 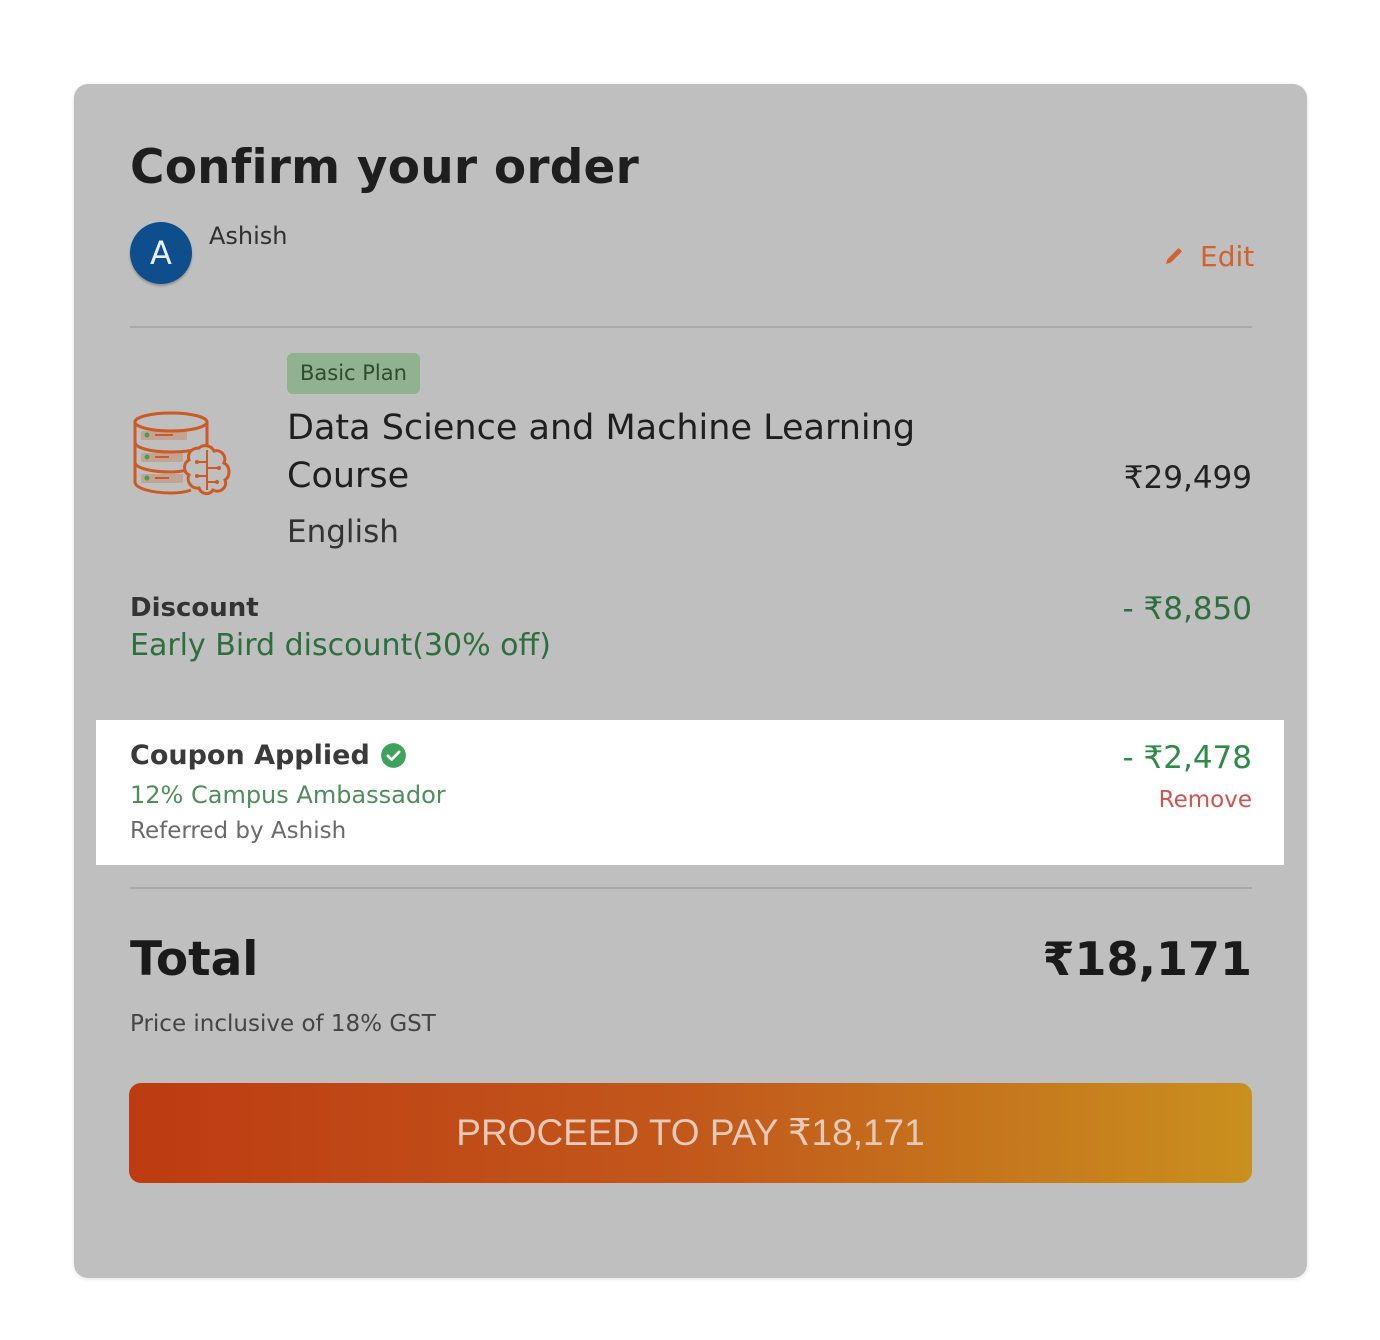 I want to click on discount-label: Discount, so click(x=194, y=608).